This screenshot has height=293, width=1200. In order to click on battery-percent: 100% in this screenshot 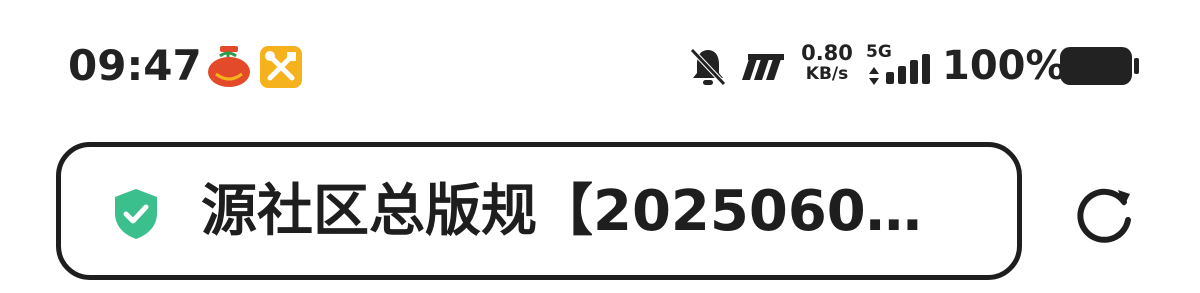, I will do `click(1004, 66)`.